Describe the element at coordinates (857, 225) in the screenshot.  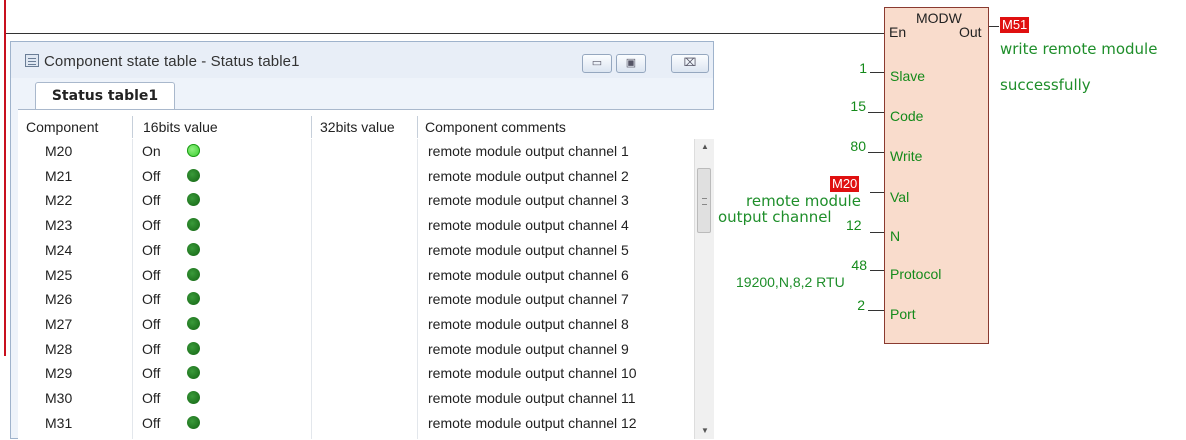
I see `n-value: 12` at that location.